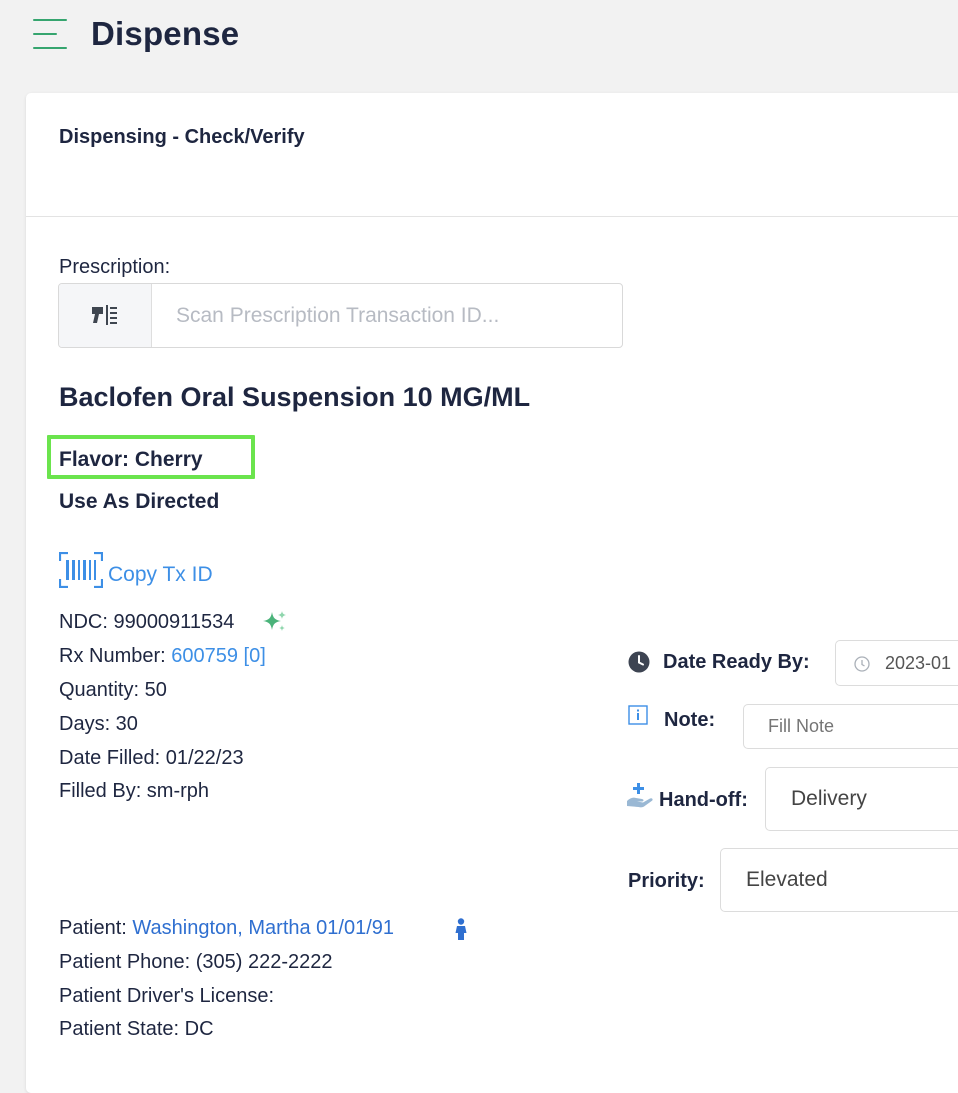  I want to click on prescription-scan-input, so click(387, 315).